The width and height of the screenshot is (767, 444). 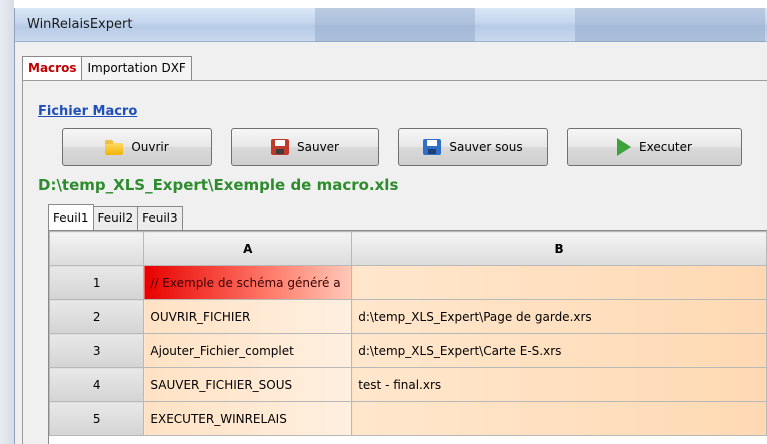 I want to click on cell-a: Ajouter_Fichier_complet, so click(x=248, y=350).